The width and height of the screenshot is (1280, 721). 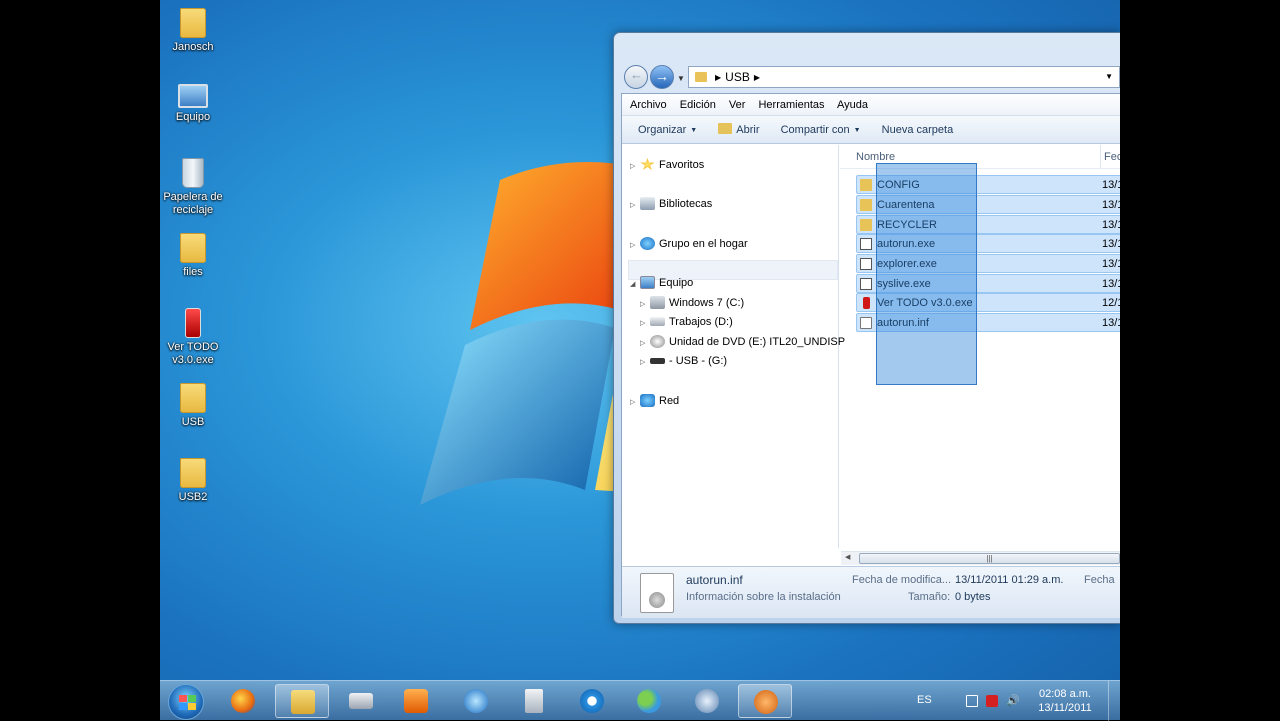 What do you see at coordinates (1013, 701) in the screenshot?
I see `volume-icon: 🔊` at bounding box center [1013, 701].